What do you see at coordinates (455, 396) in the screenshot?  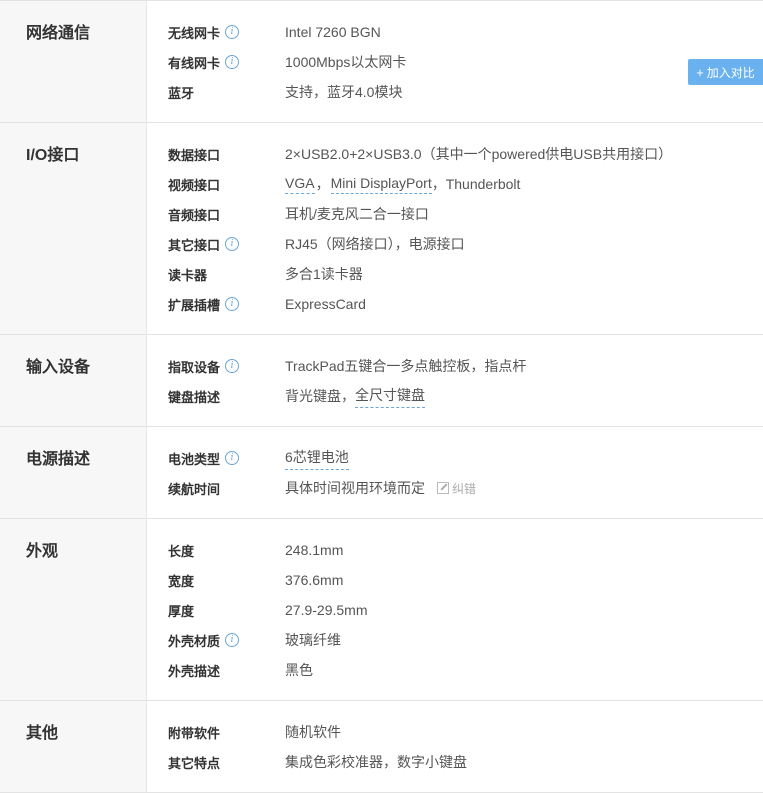 I see `spec-row-keyboard: 键盘描述 背光键盘， 全尺寸键盘` at bounding box center [455, 396].